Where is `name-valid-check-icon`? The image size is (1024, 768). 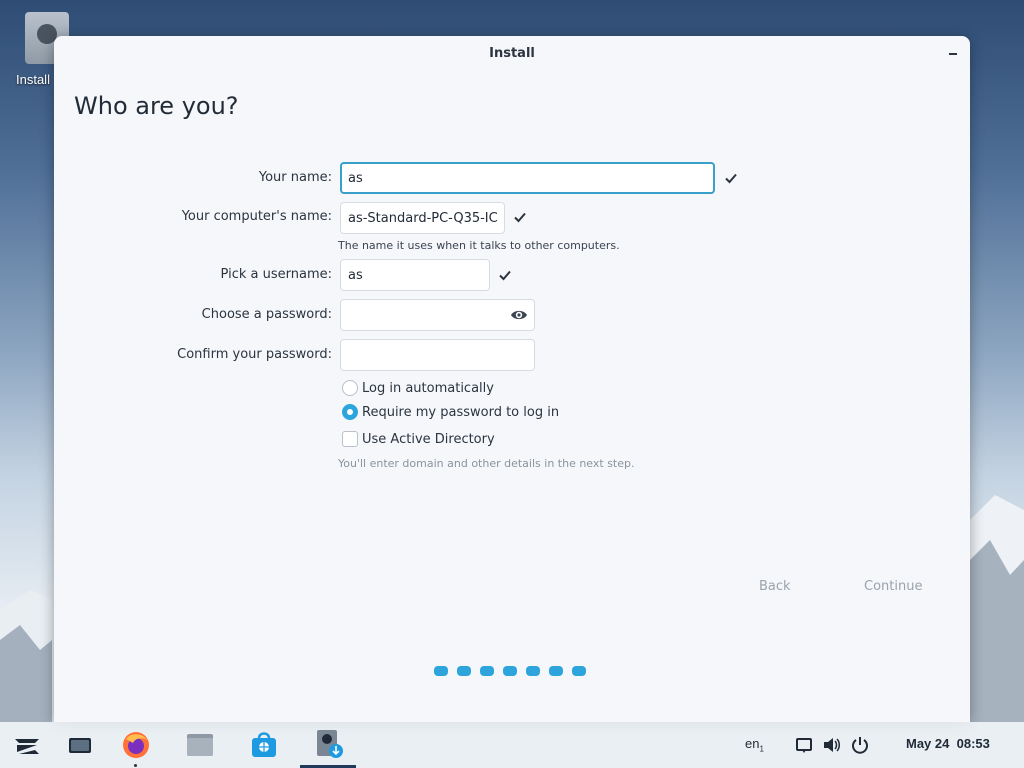 name-valid-check-icon is located at coordinates (731, 178).